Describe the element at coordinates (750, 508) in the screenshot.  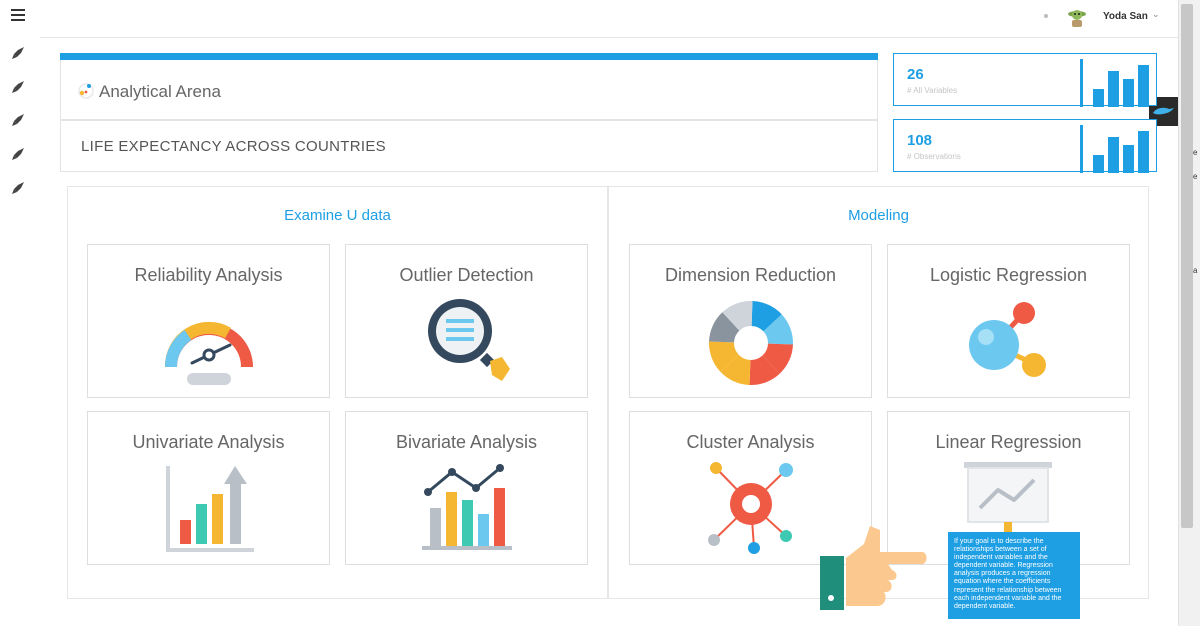
I see `cluster-icon` at that location.